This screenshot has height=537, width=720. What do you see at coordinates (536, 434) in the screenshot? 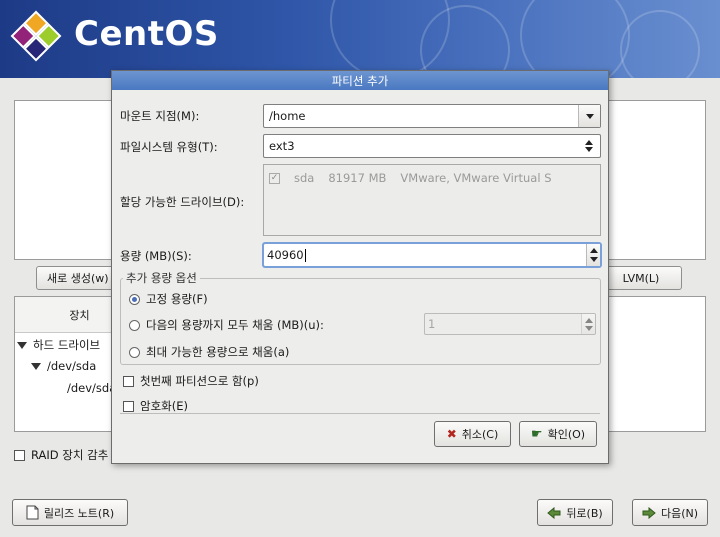
I see `ok-hand-icon: ☛` at bounding box center [536, 434].